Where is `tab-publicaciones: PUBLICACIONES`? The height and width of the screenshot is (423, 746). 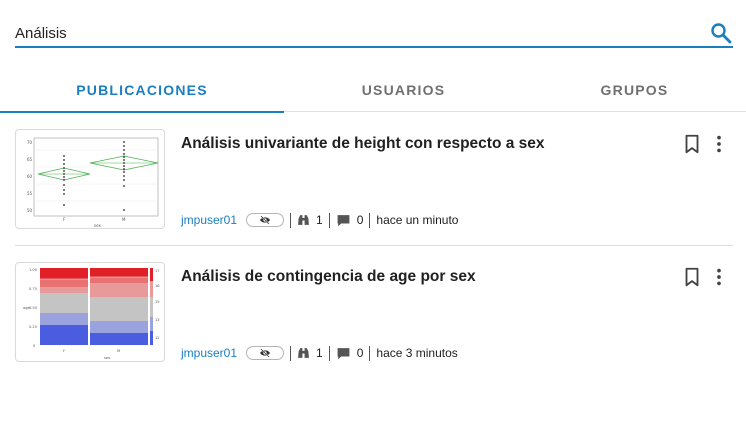
tab-publicaciones: PUBLICACIONES is located at coordinates (142, 90).